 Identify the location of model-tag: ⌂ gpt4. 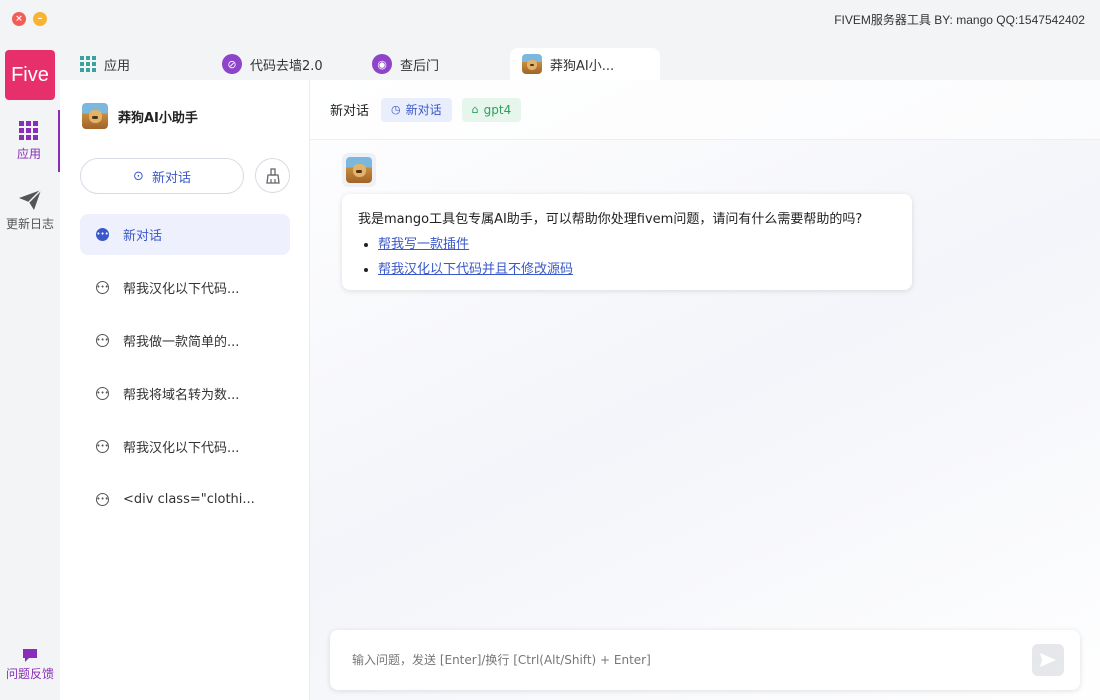
(491, 109).